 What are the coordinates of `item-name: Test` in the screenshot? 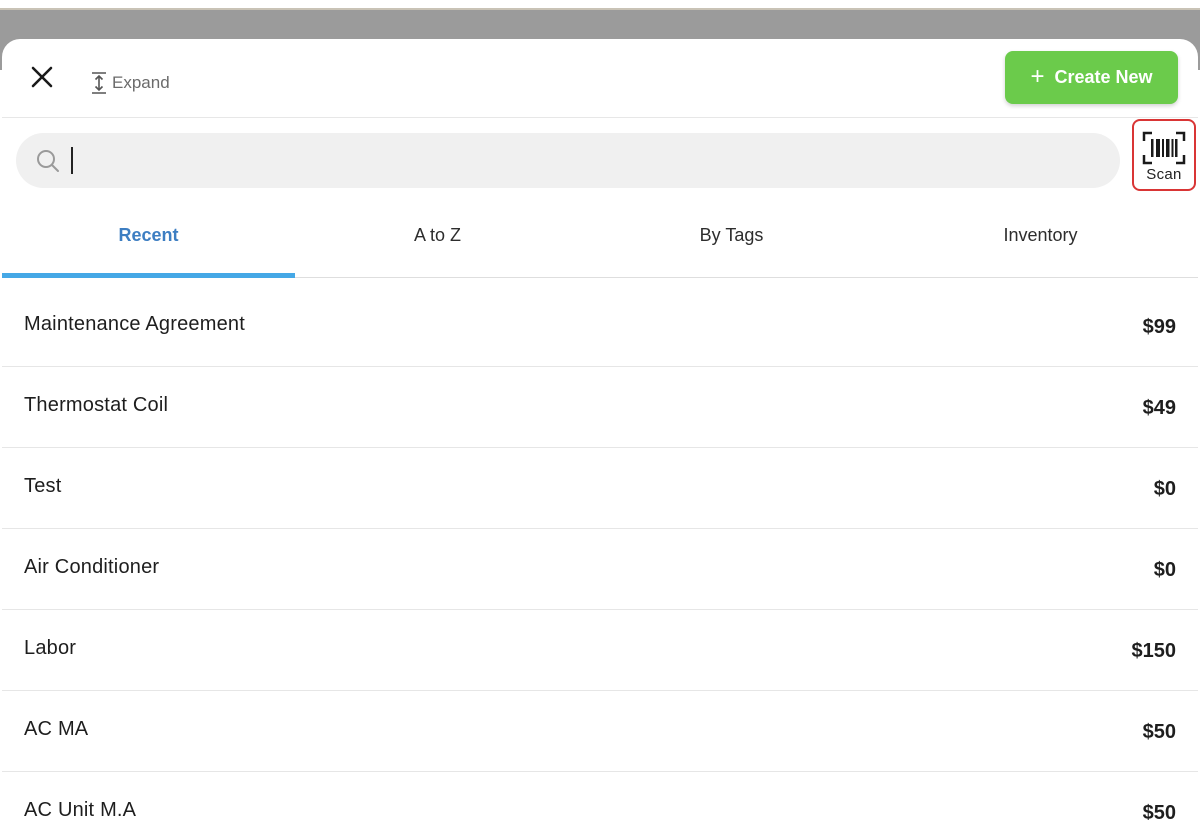 It's located at (43, 486).